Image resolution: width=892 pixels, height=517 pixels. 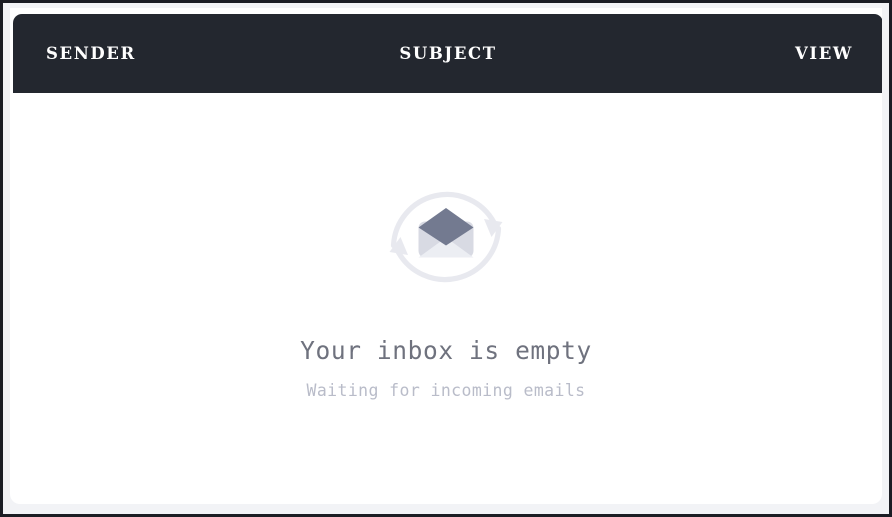 I want to click on column-header-subject: SUBJECT, so click(x=447, y=53).